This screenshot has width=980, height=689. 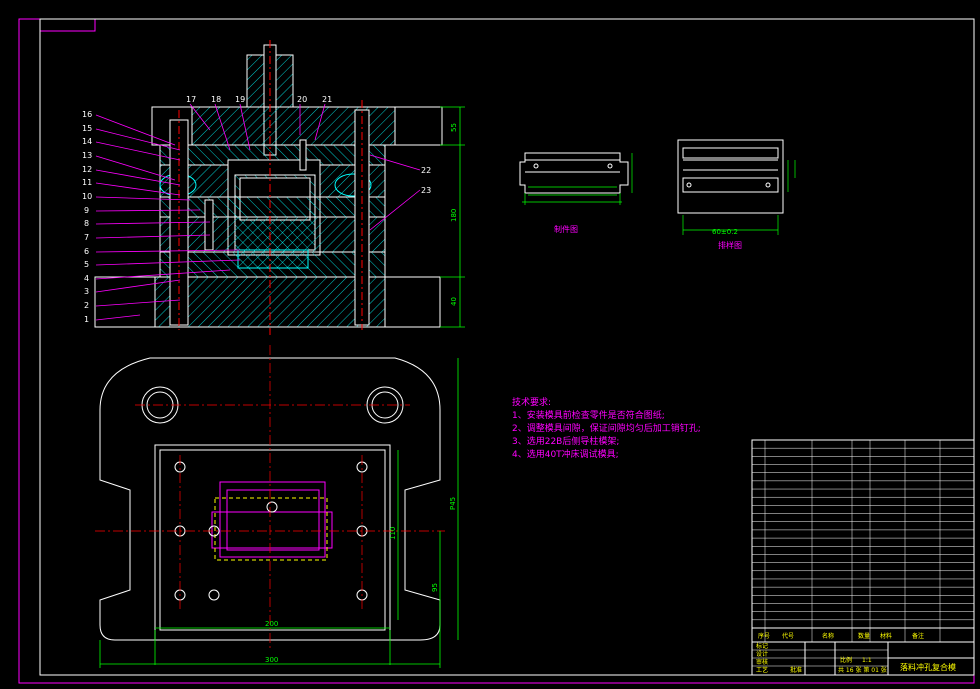 What do you see at coordinates (191, 99) in the screenshot?
I see `part-label-17: 17` at bounding box center [191, 99].